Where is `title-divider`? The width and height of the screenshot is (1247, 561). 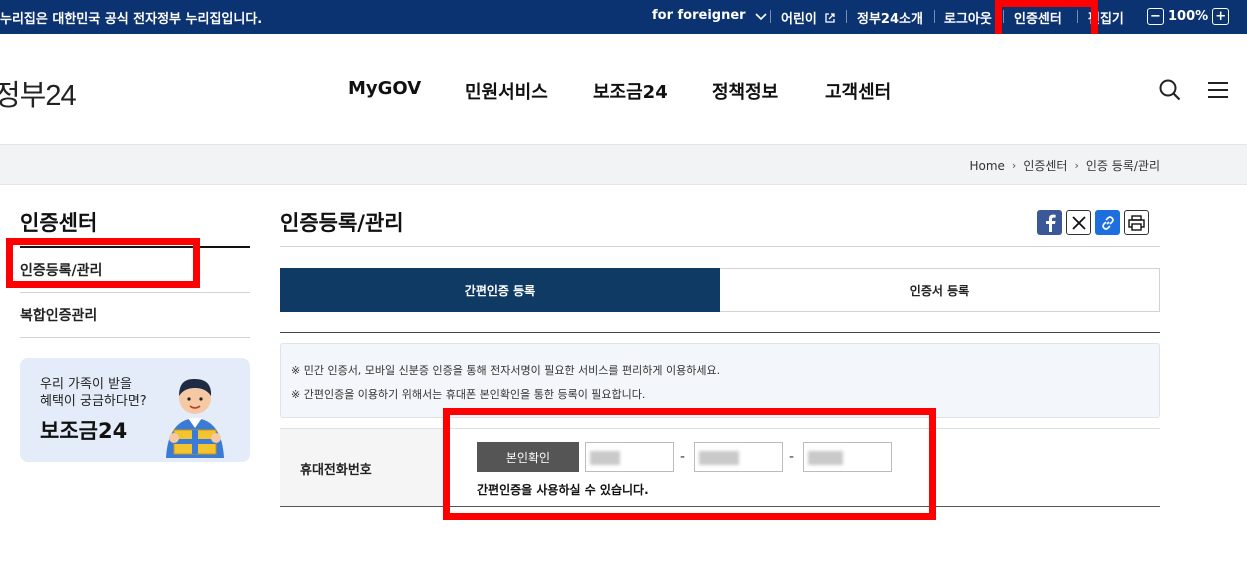
title-divider is located at coordinates (720, 246).